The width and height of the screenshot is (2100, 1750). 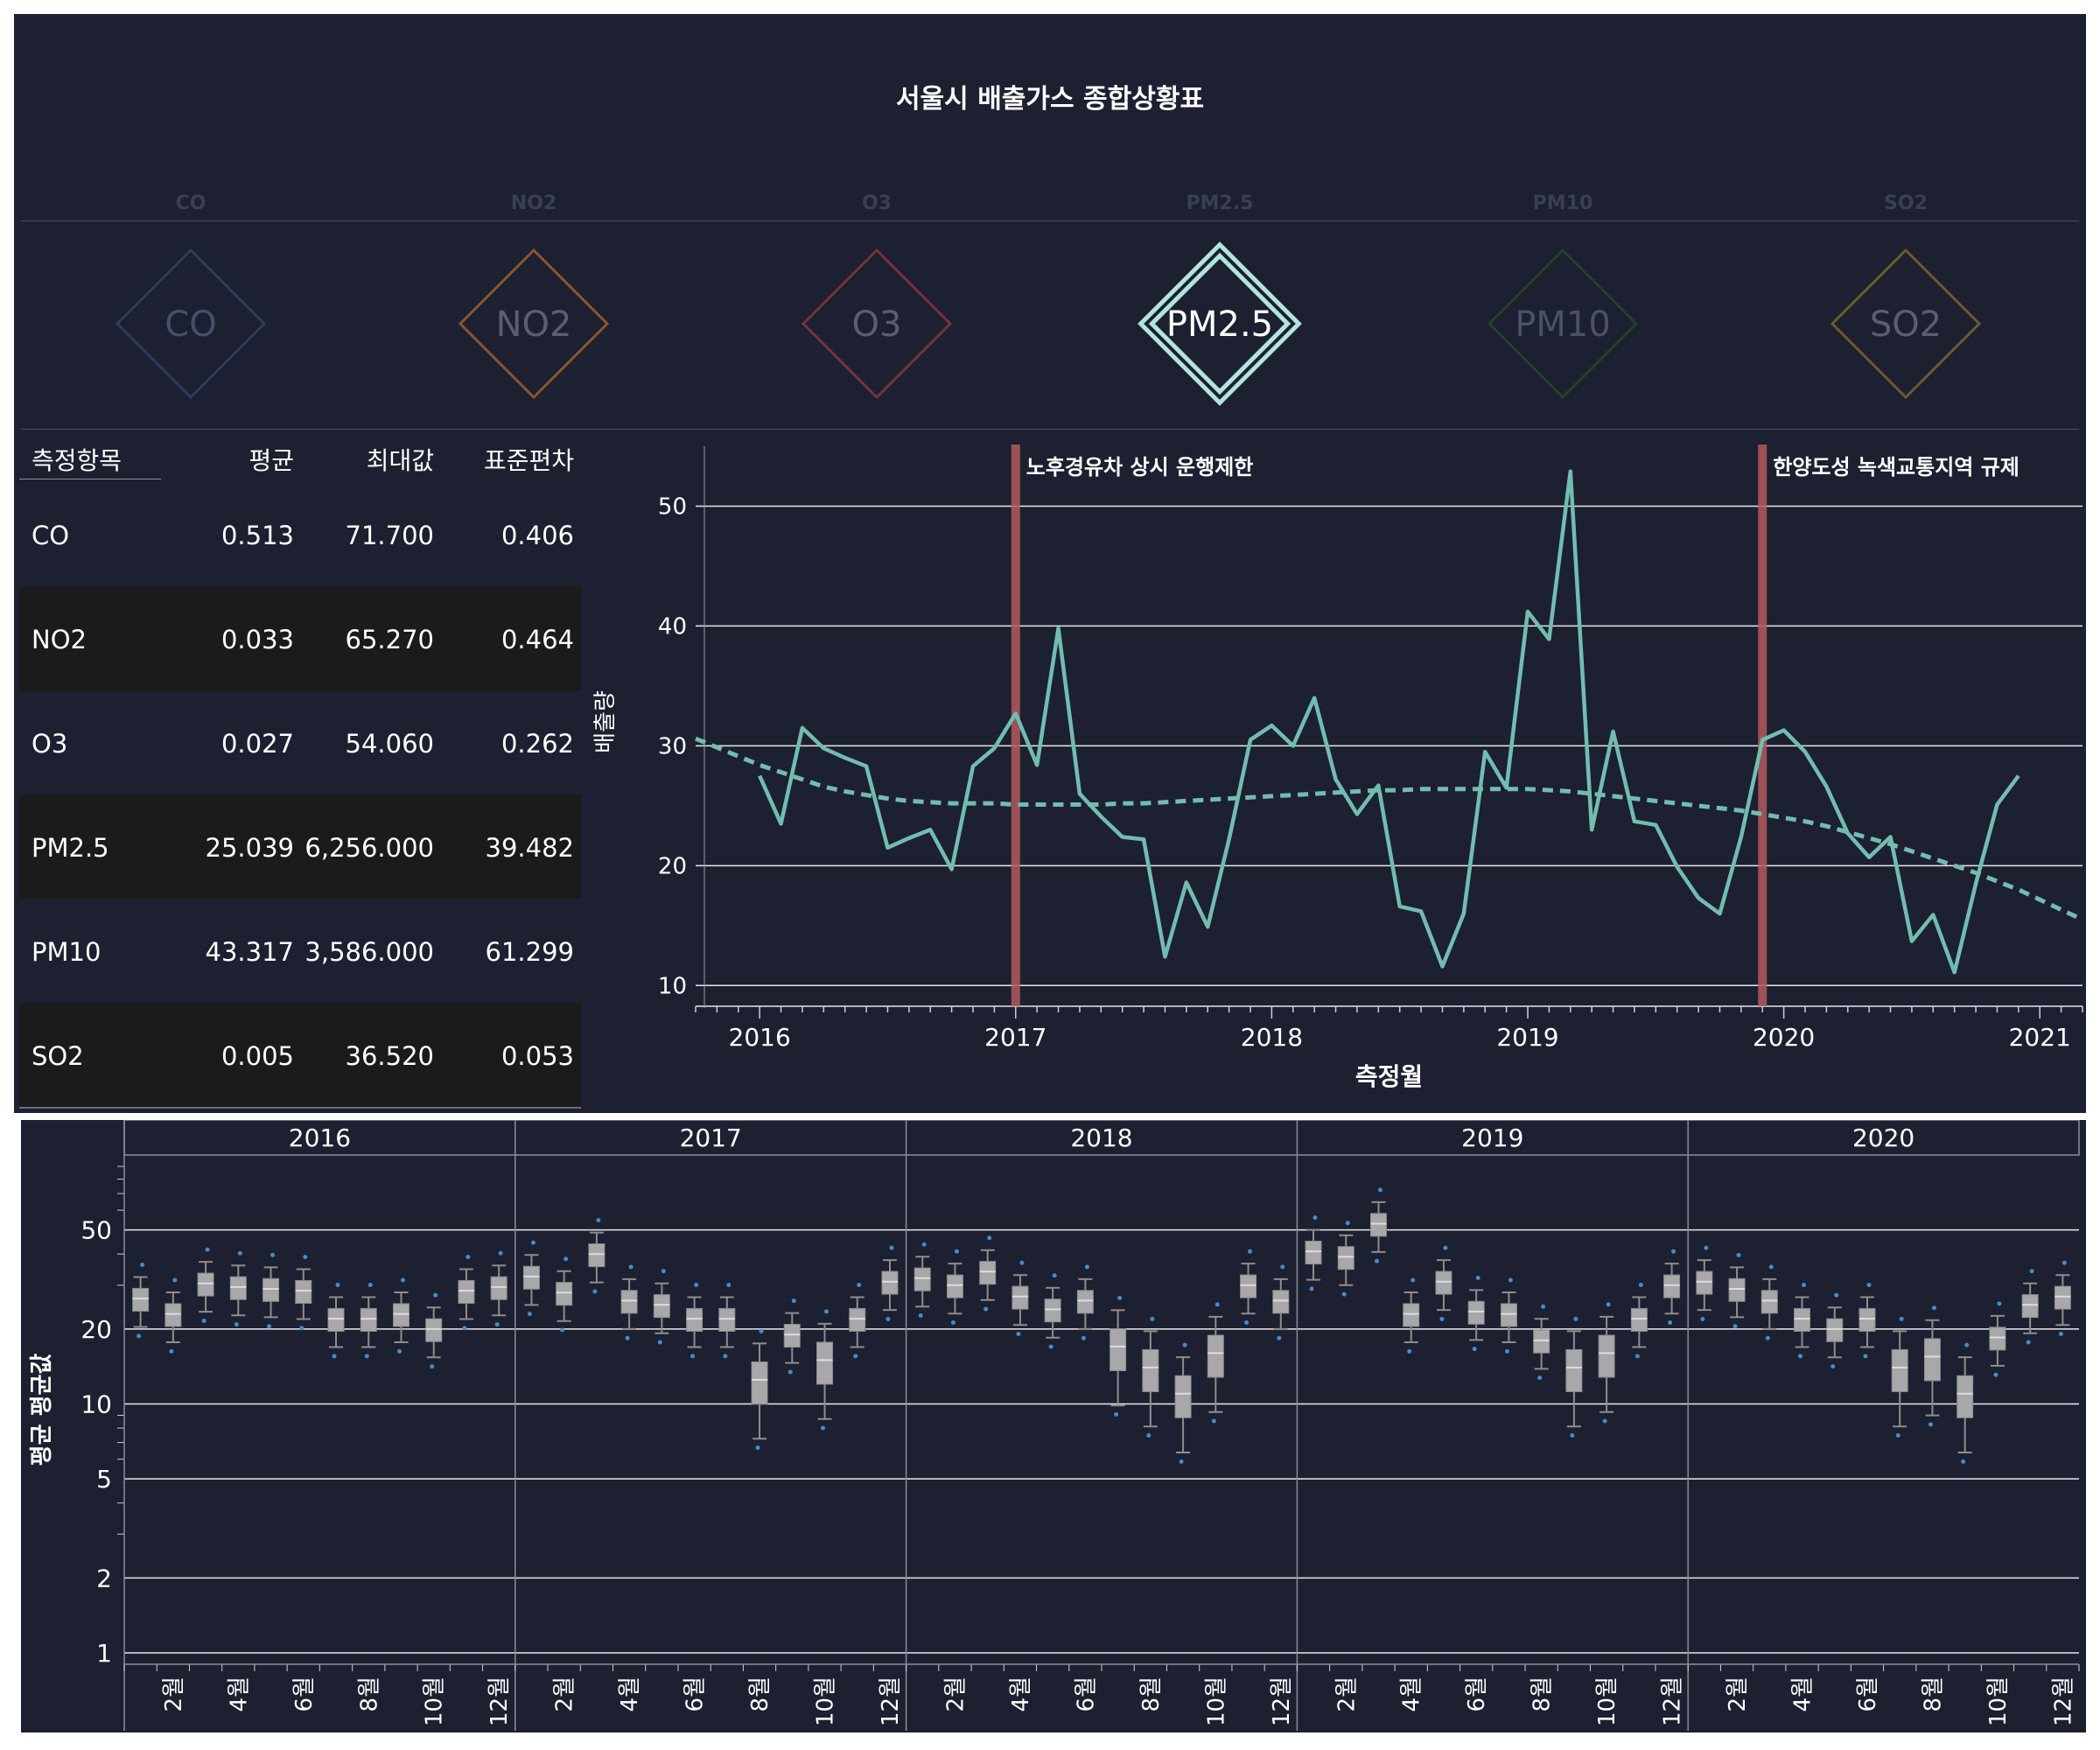 I want to click on gas-header-no2: NO2, so click(x=533, y=203).